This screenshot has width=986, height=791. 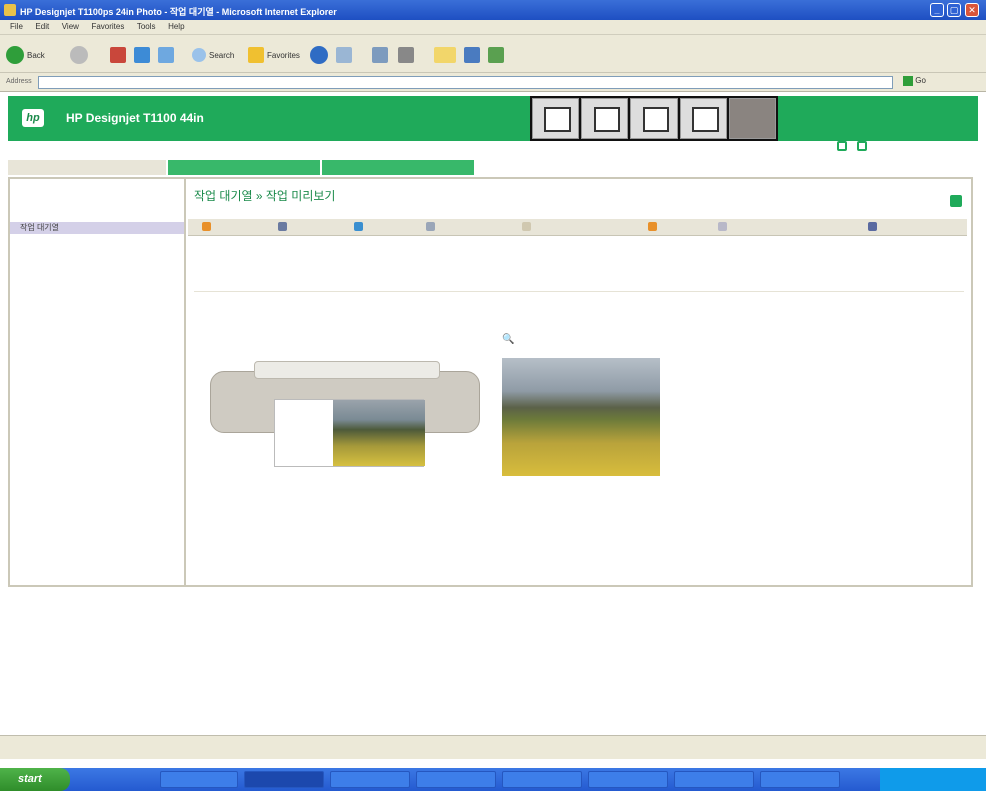 What do you see at coordinates (10, 10) in the screenshot?
I see `ie-app-icon` at bounding box center [10, 10].